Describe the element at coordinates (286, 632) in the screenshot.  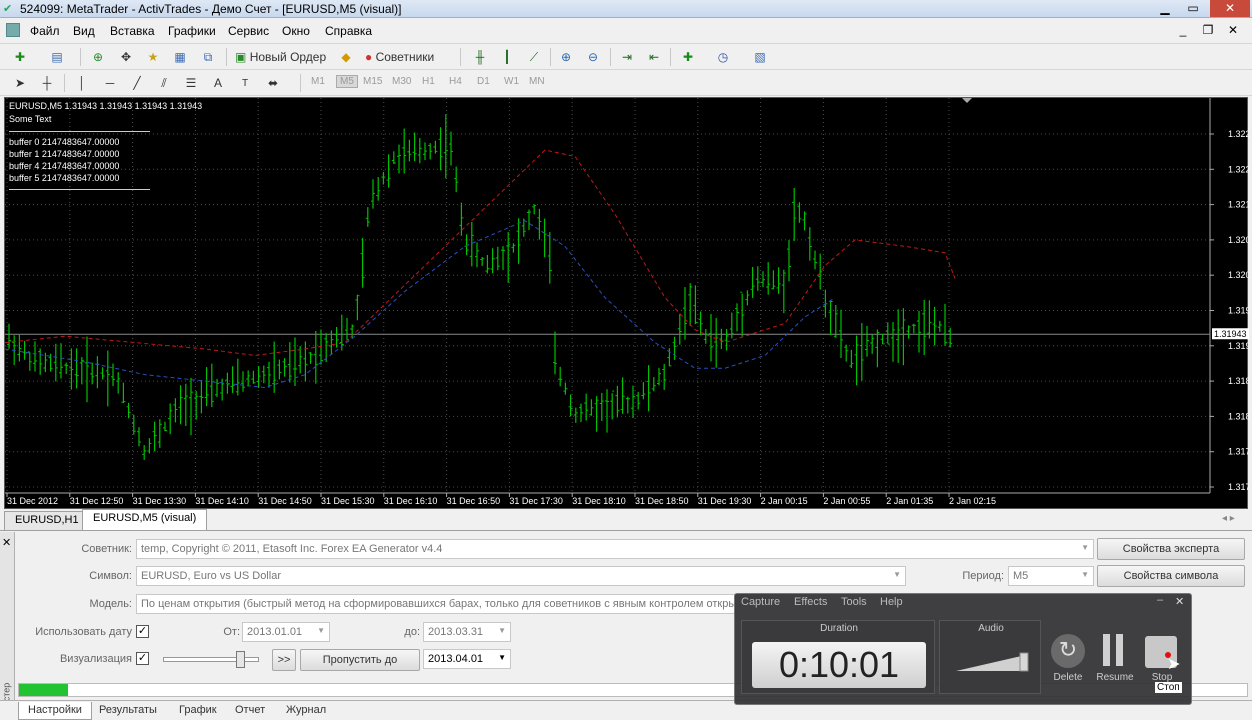
I see `from-date-field: 2013.01.01 ▼` at that location.